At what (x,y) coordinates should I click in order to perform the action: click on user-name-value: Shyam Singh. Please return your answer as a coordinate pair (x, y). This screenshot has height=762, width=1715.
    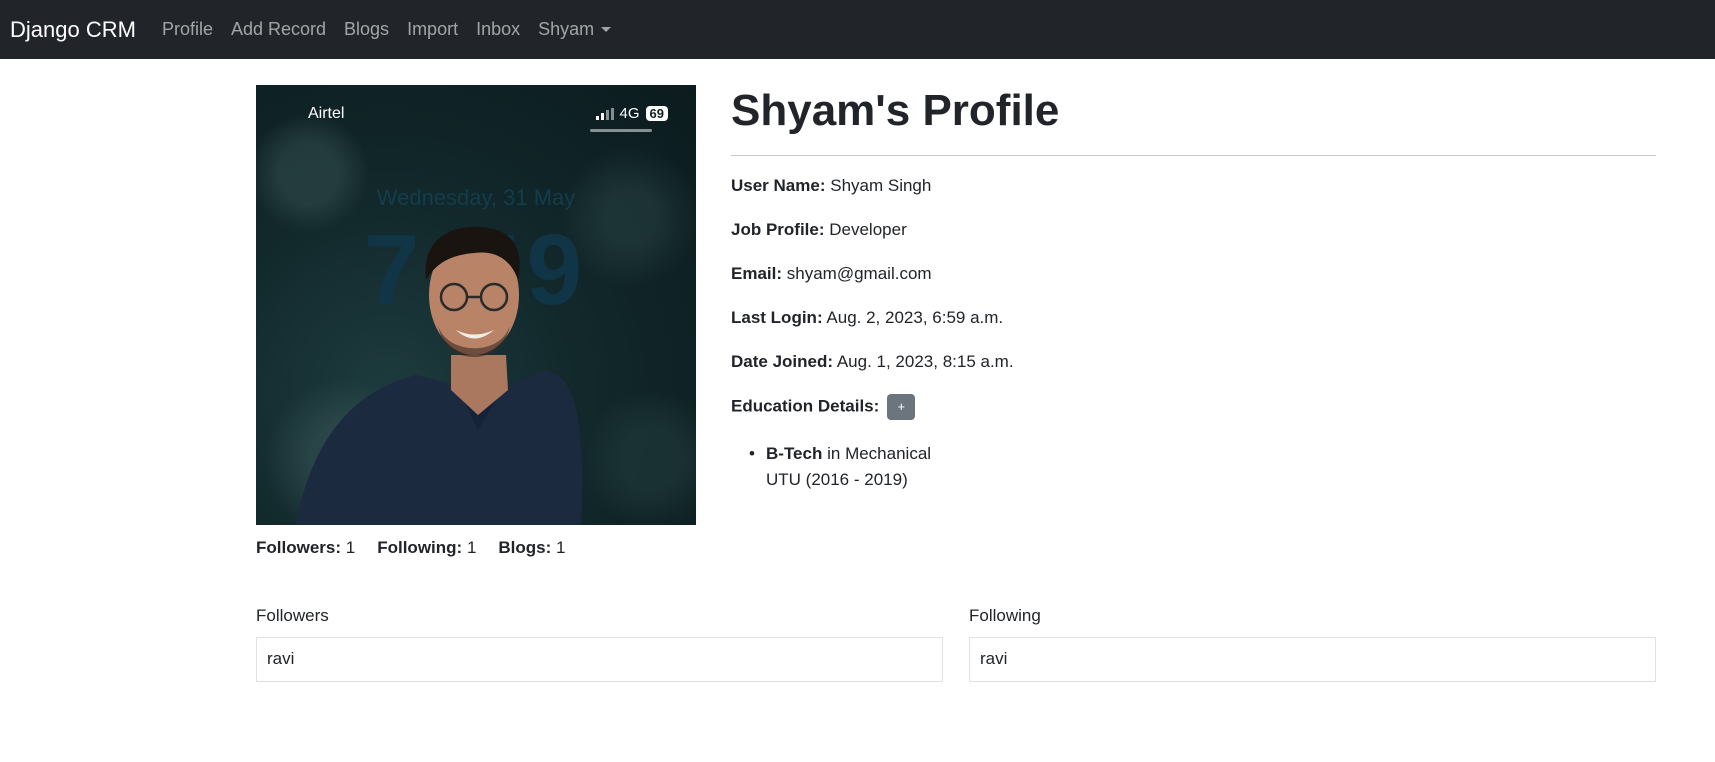
    Looking at the image, I should click on (881, 185).